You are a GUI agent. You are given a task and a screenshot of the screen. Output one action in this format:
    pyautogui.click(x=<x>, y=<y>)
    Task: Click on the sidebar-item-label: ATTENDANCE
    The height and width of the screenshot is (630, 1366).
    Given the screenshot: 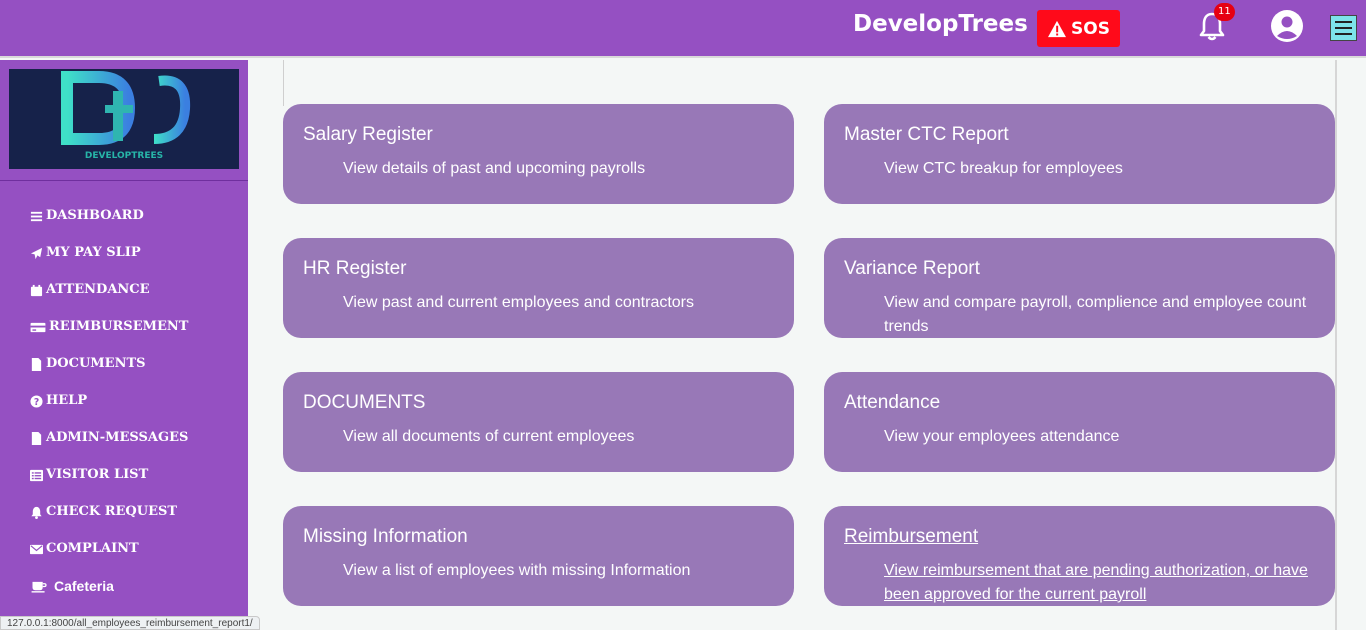 What is the action you would take?
    pyautogui.click(x=98, y=289)
    